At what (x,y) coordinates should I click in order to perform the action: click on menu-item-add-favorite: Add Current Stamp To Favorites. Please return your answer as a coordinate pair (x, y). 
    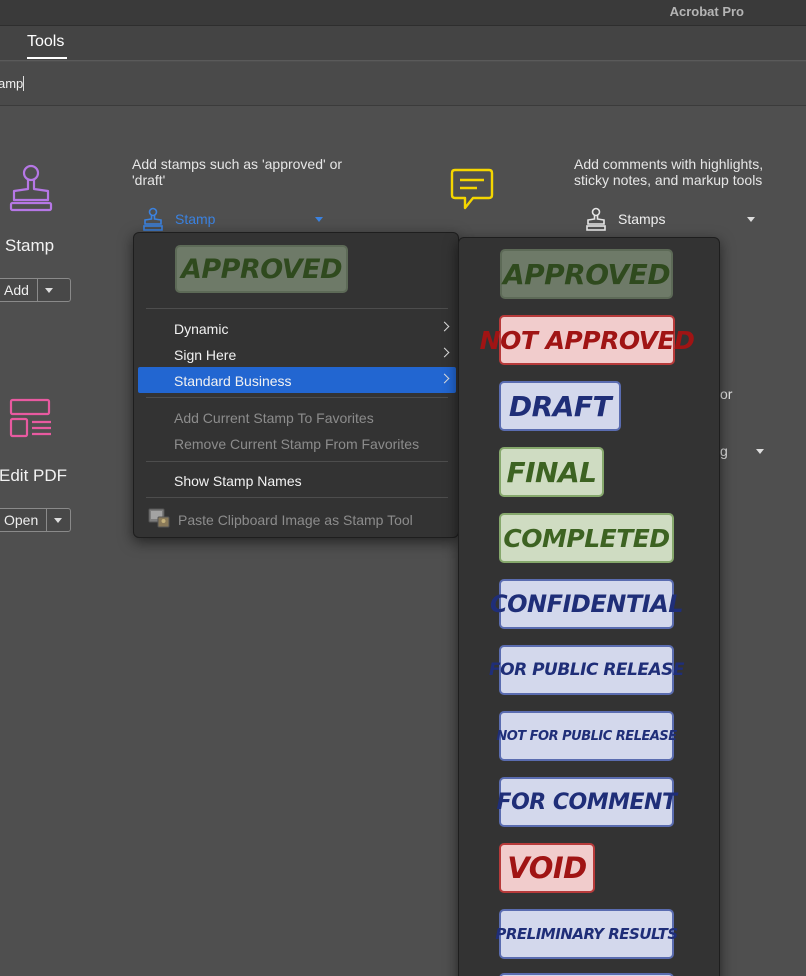
    Looking at the image, I should click on (297, 417).